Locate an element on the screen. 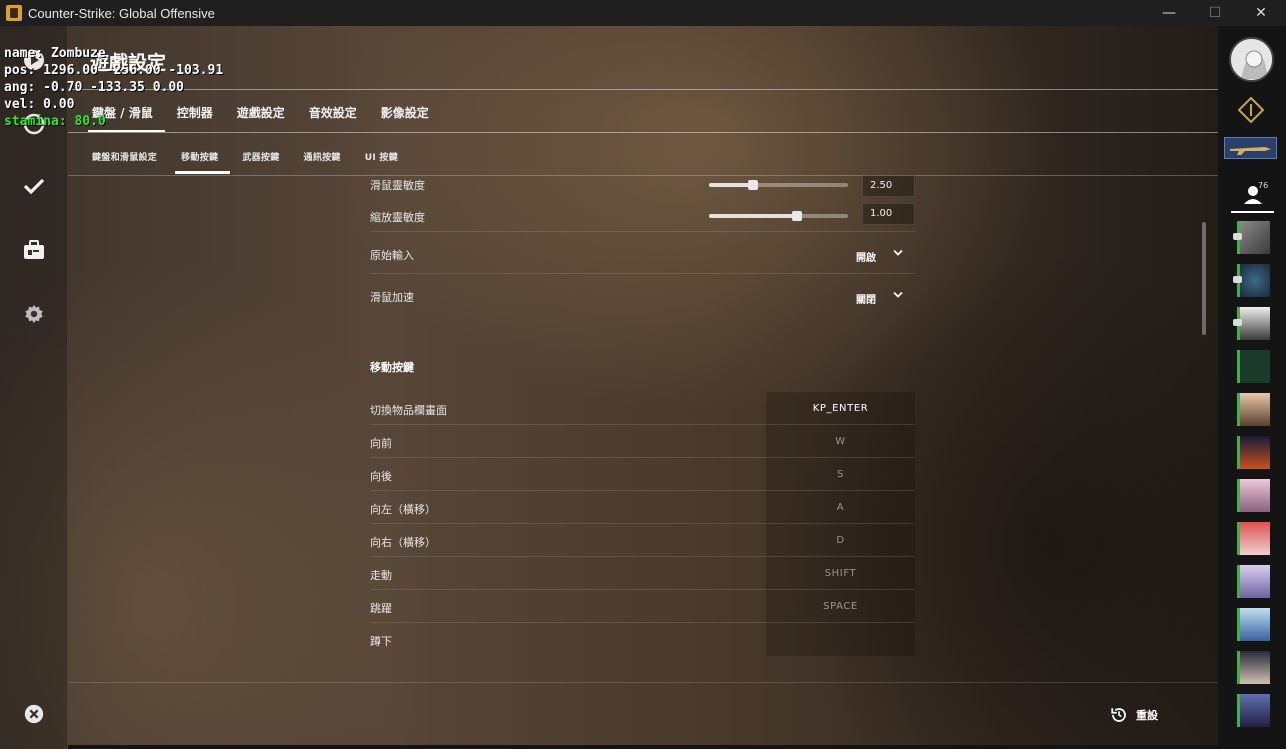  binding-action-label: 跳躍 is located at coordinates (381, 608).